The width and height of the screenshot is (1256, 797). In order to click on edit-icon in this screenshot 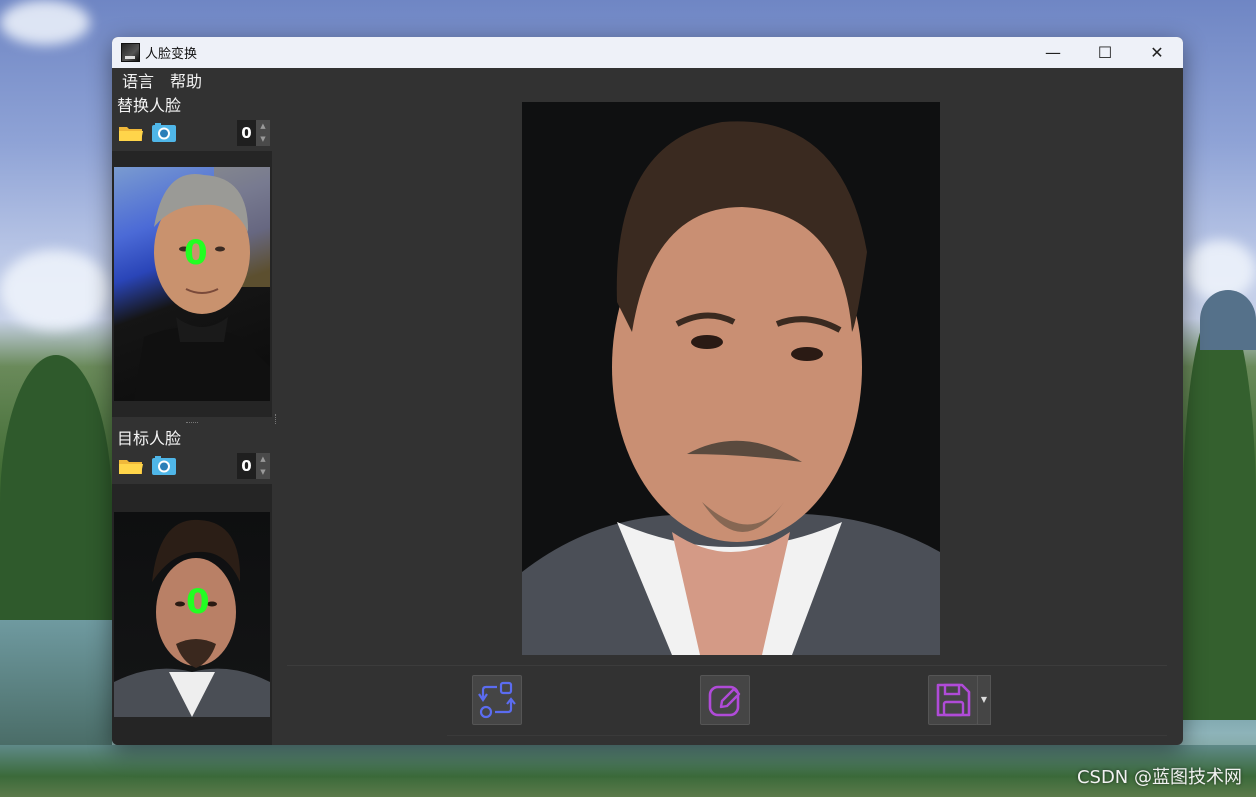, I will do `click(724, 701)`.